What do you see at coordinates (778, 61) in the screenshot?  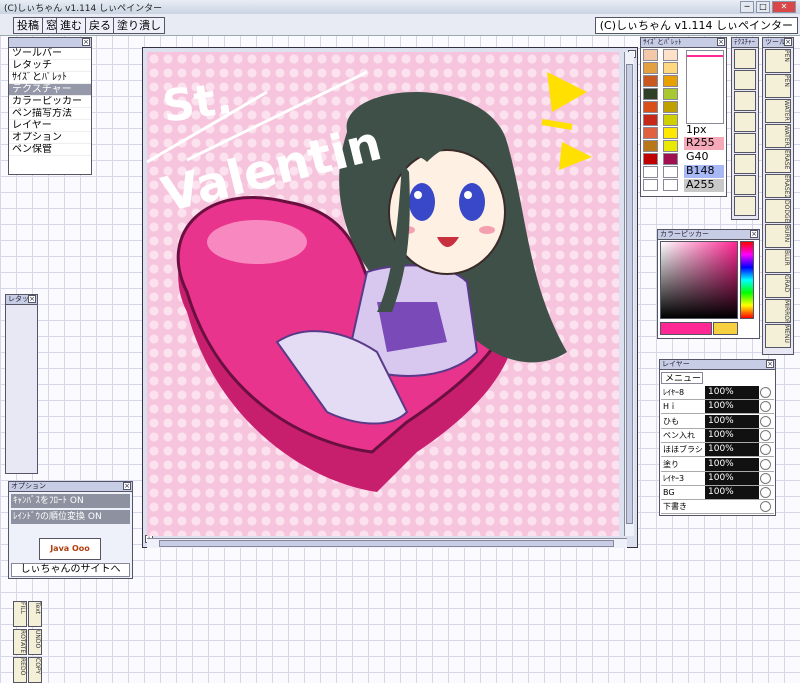 I see `tool-button: PEN` at bounding box center [778, 61].